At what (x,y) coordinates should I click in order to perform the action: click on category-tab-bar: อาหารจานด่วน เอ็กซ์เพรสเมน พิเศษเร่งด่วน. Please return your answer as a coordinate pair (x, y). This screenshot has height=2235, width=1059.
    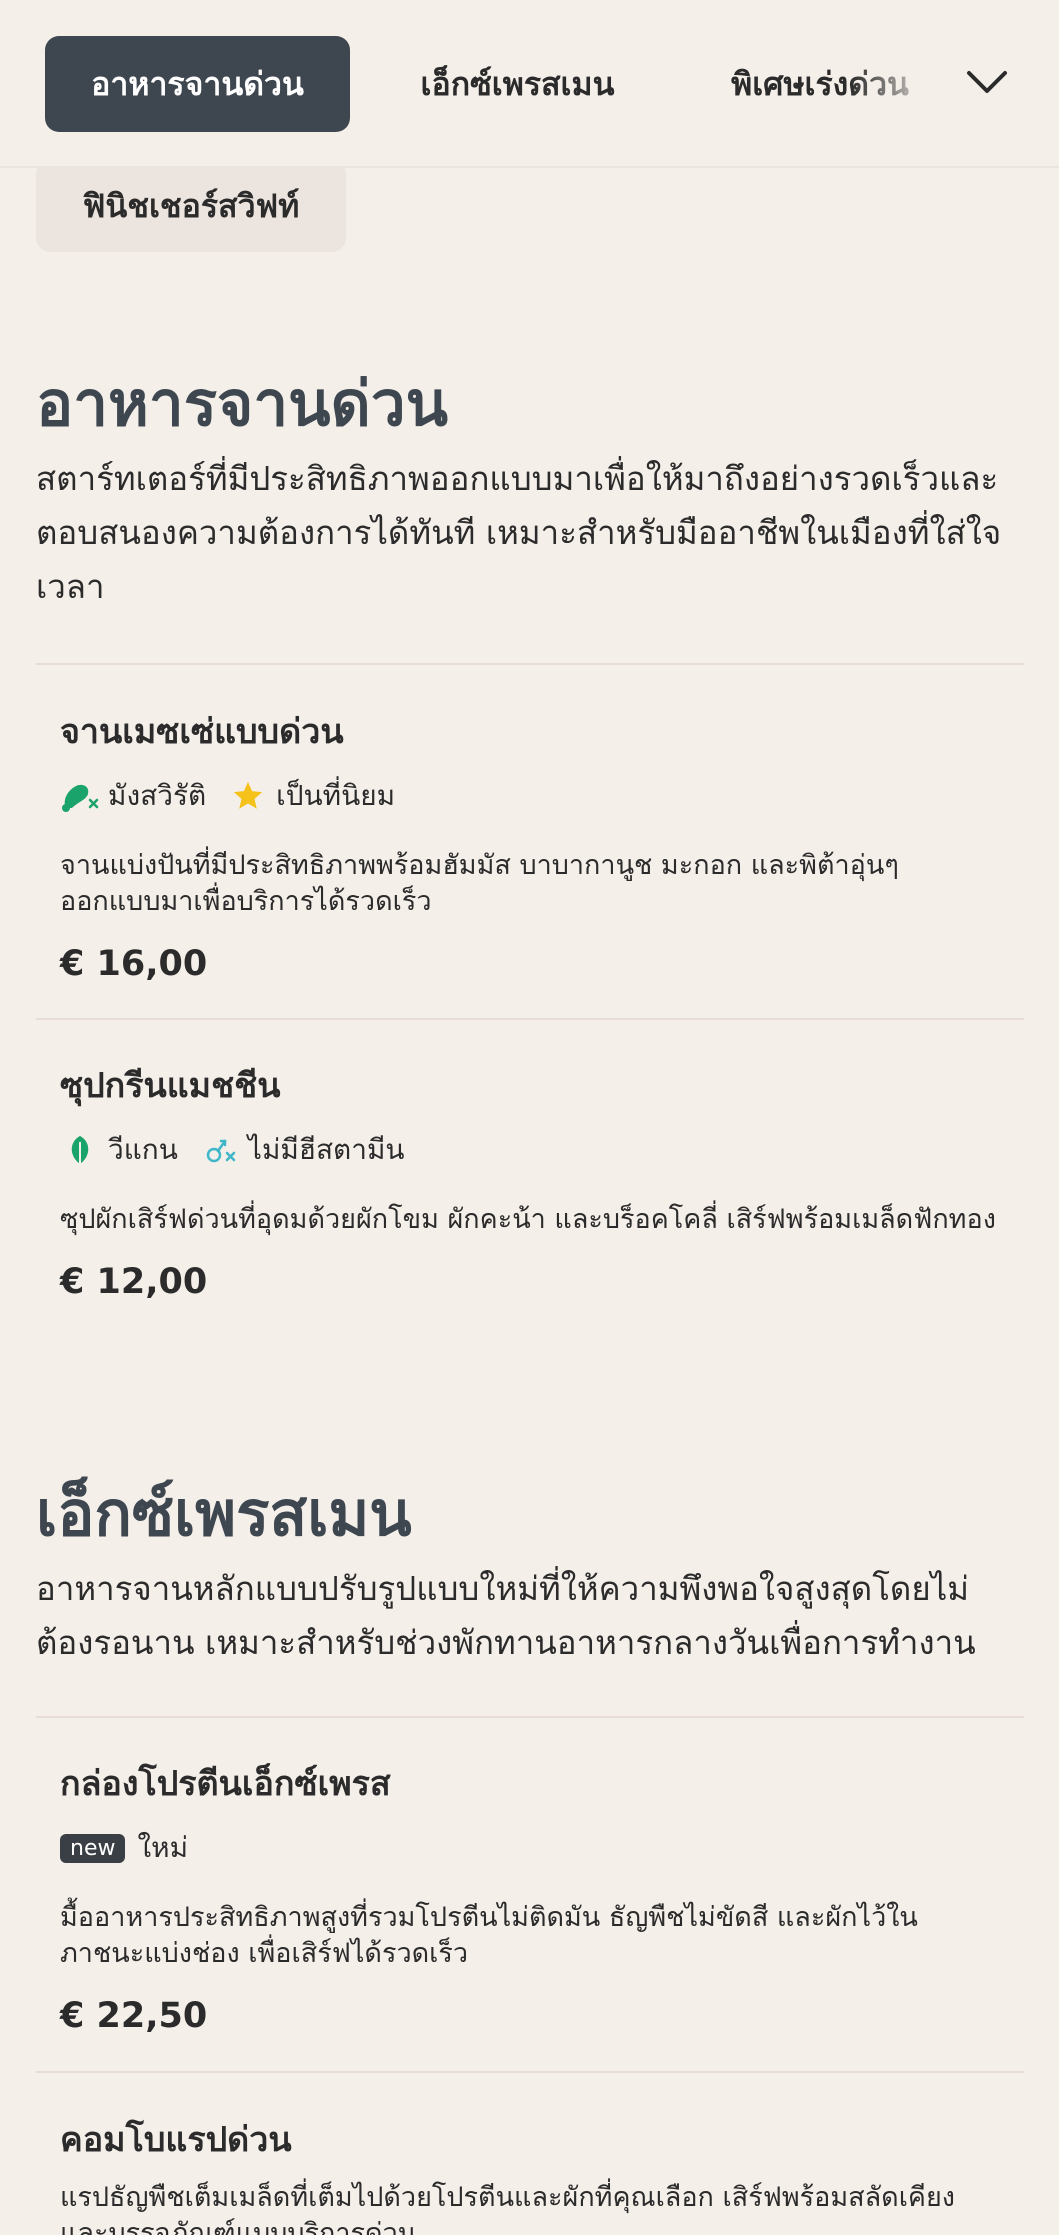
    Looking at the image, I should click on (529, 84).